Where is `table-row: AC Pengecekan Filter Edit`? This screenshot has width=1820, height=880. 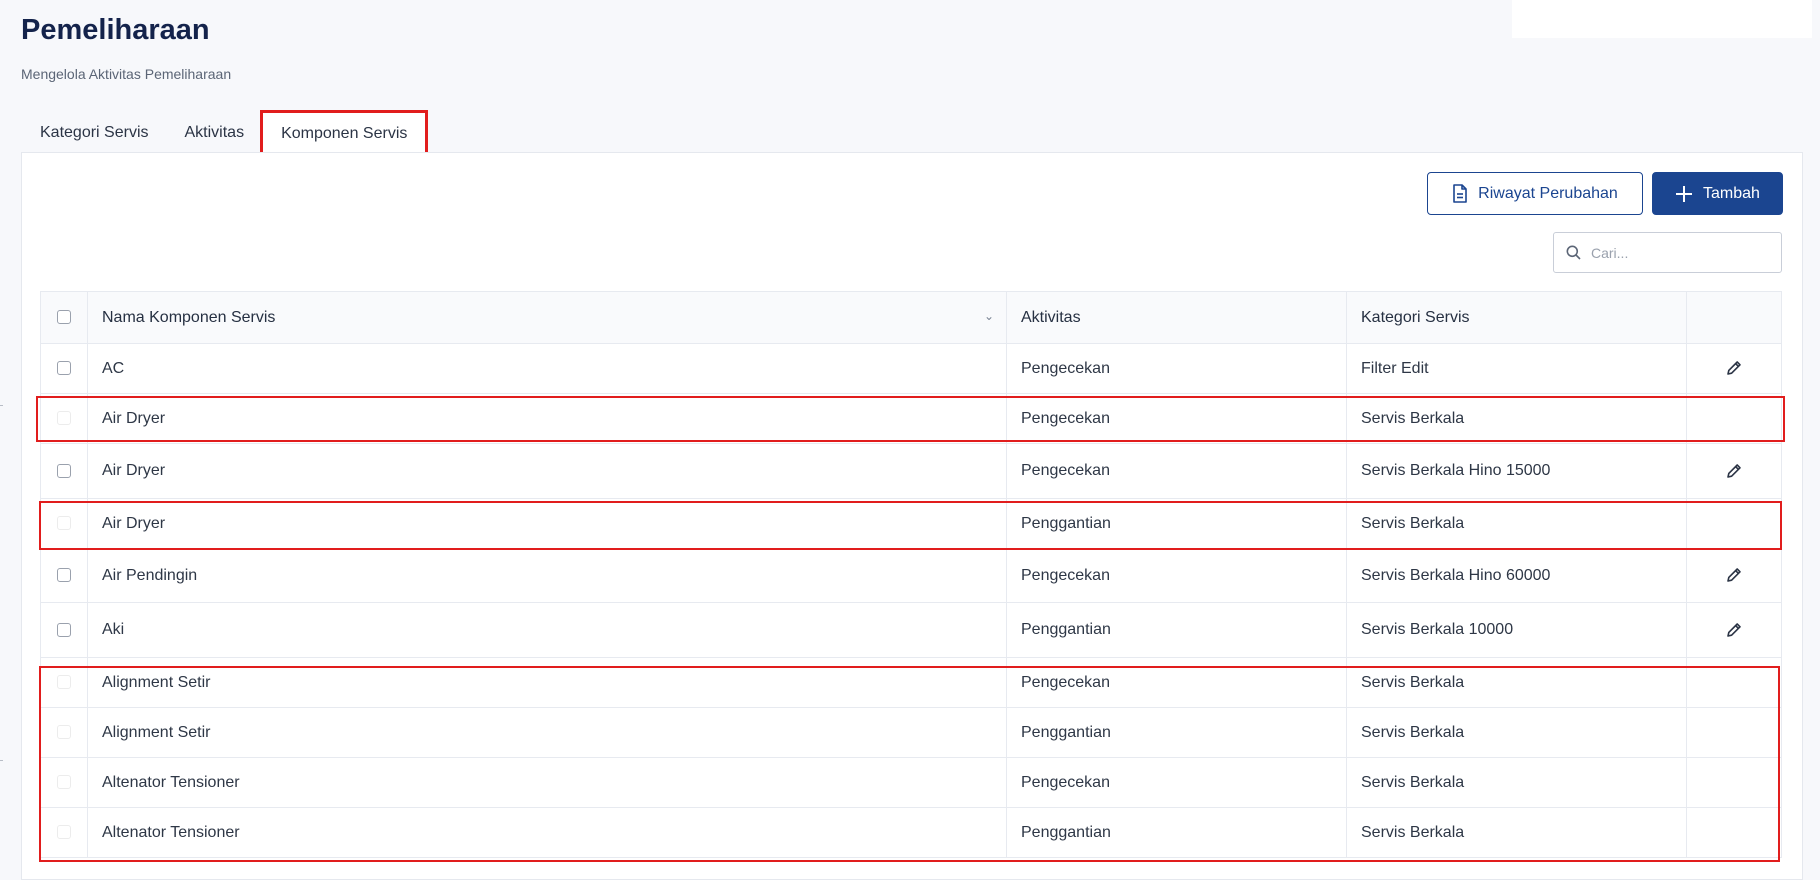
table-row: AC Pengecekan Filter Edit is located at coordinates (911, 368).